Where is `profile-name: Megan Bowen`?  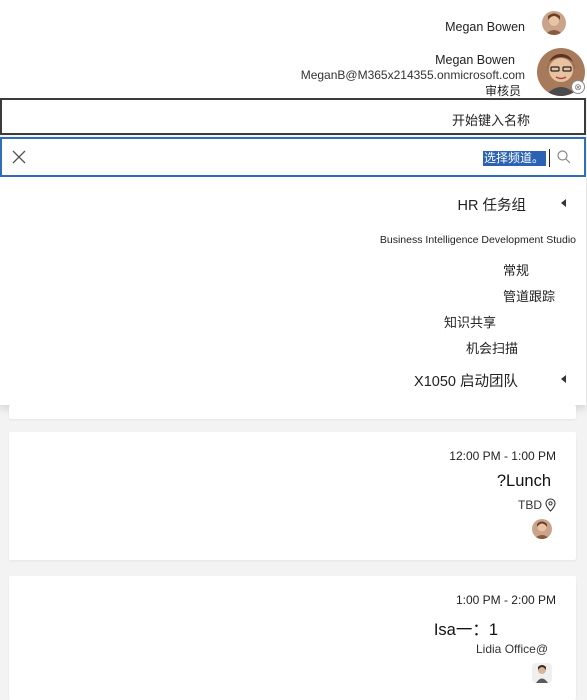
profile-name: Megan Bowen is located at coordinates (475, 60).